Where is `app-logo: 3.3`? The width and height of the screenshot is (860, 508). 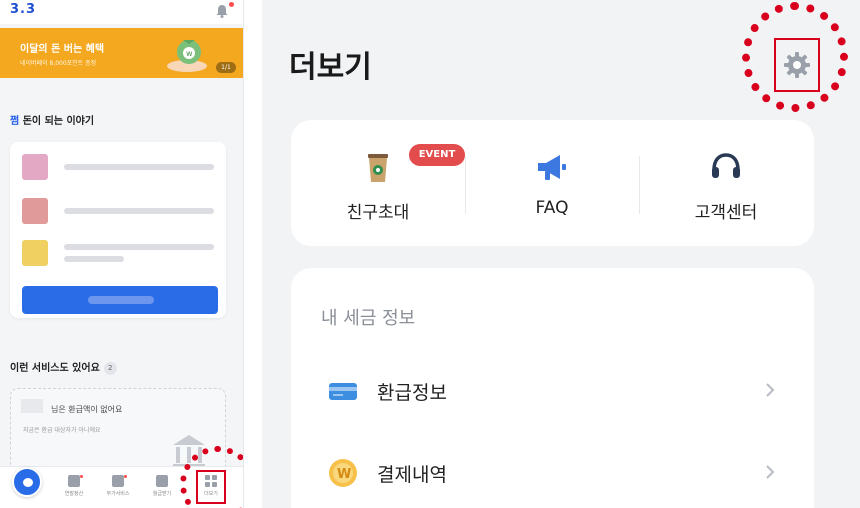 app-logo: 3.3 is located at coordinates (23, 9).